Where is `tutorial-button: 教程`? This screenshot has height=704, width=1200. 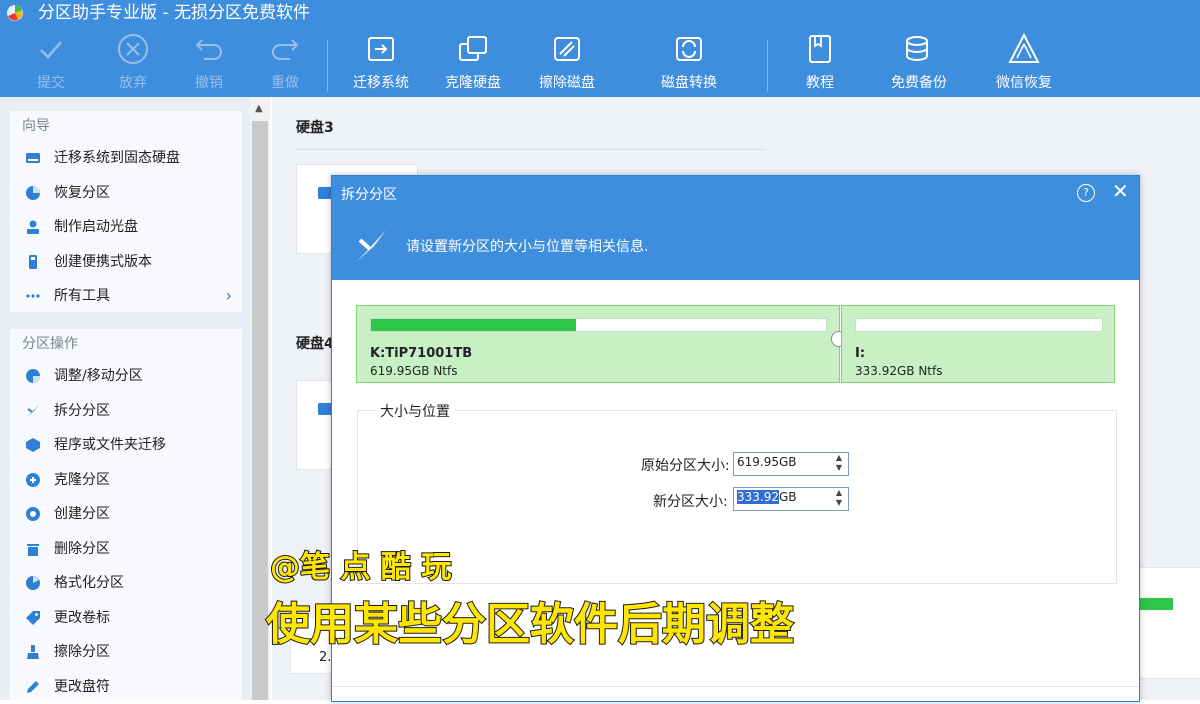
tutorial-button: 教程 is located at coordinates (820, 63).